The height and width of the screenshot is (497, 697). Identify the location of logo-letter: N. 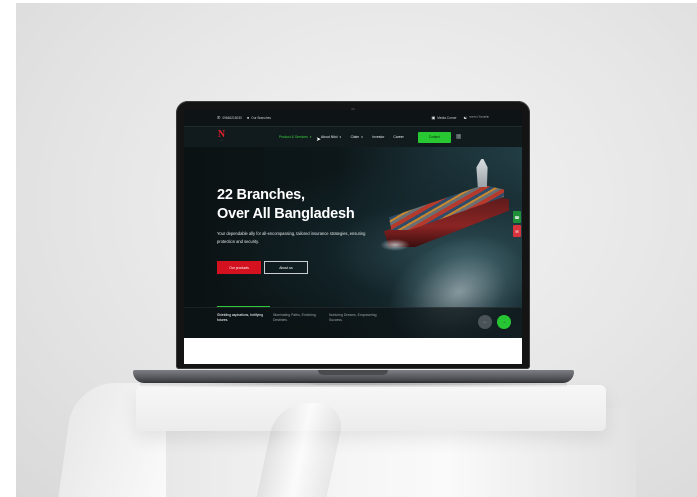
(221, 134).